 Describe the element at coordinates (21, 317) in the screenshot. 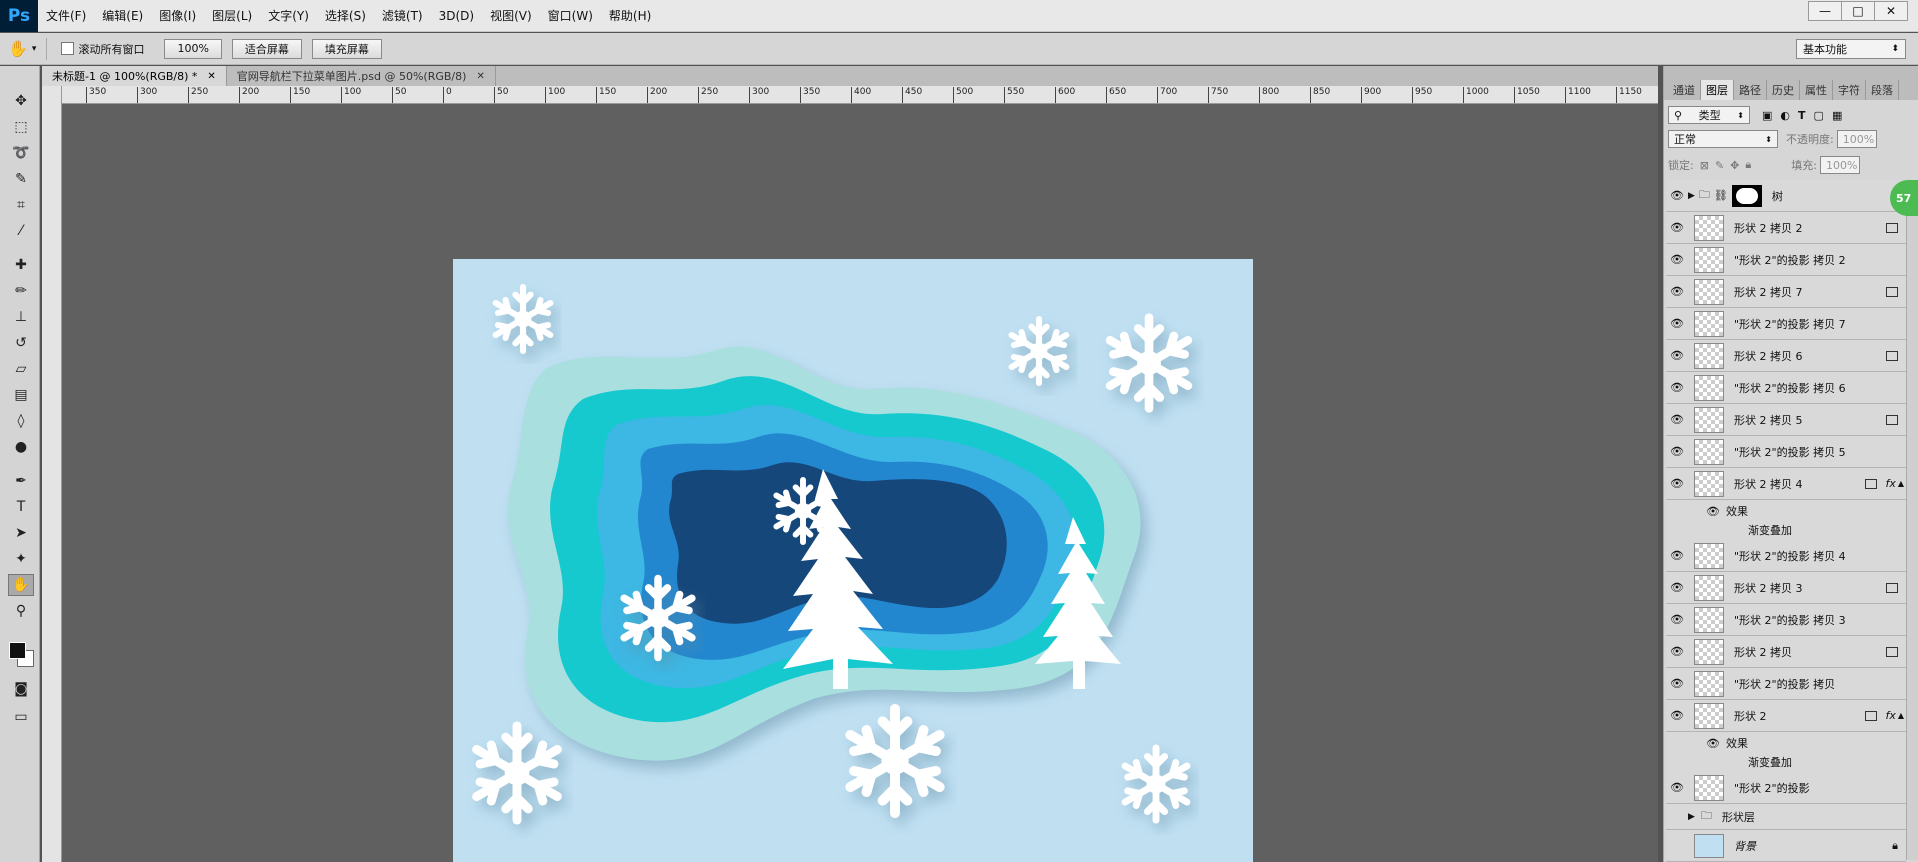

I see `clone-stamp-tool-icon: ⊥` at that location.